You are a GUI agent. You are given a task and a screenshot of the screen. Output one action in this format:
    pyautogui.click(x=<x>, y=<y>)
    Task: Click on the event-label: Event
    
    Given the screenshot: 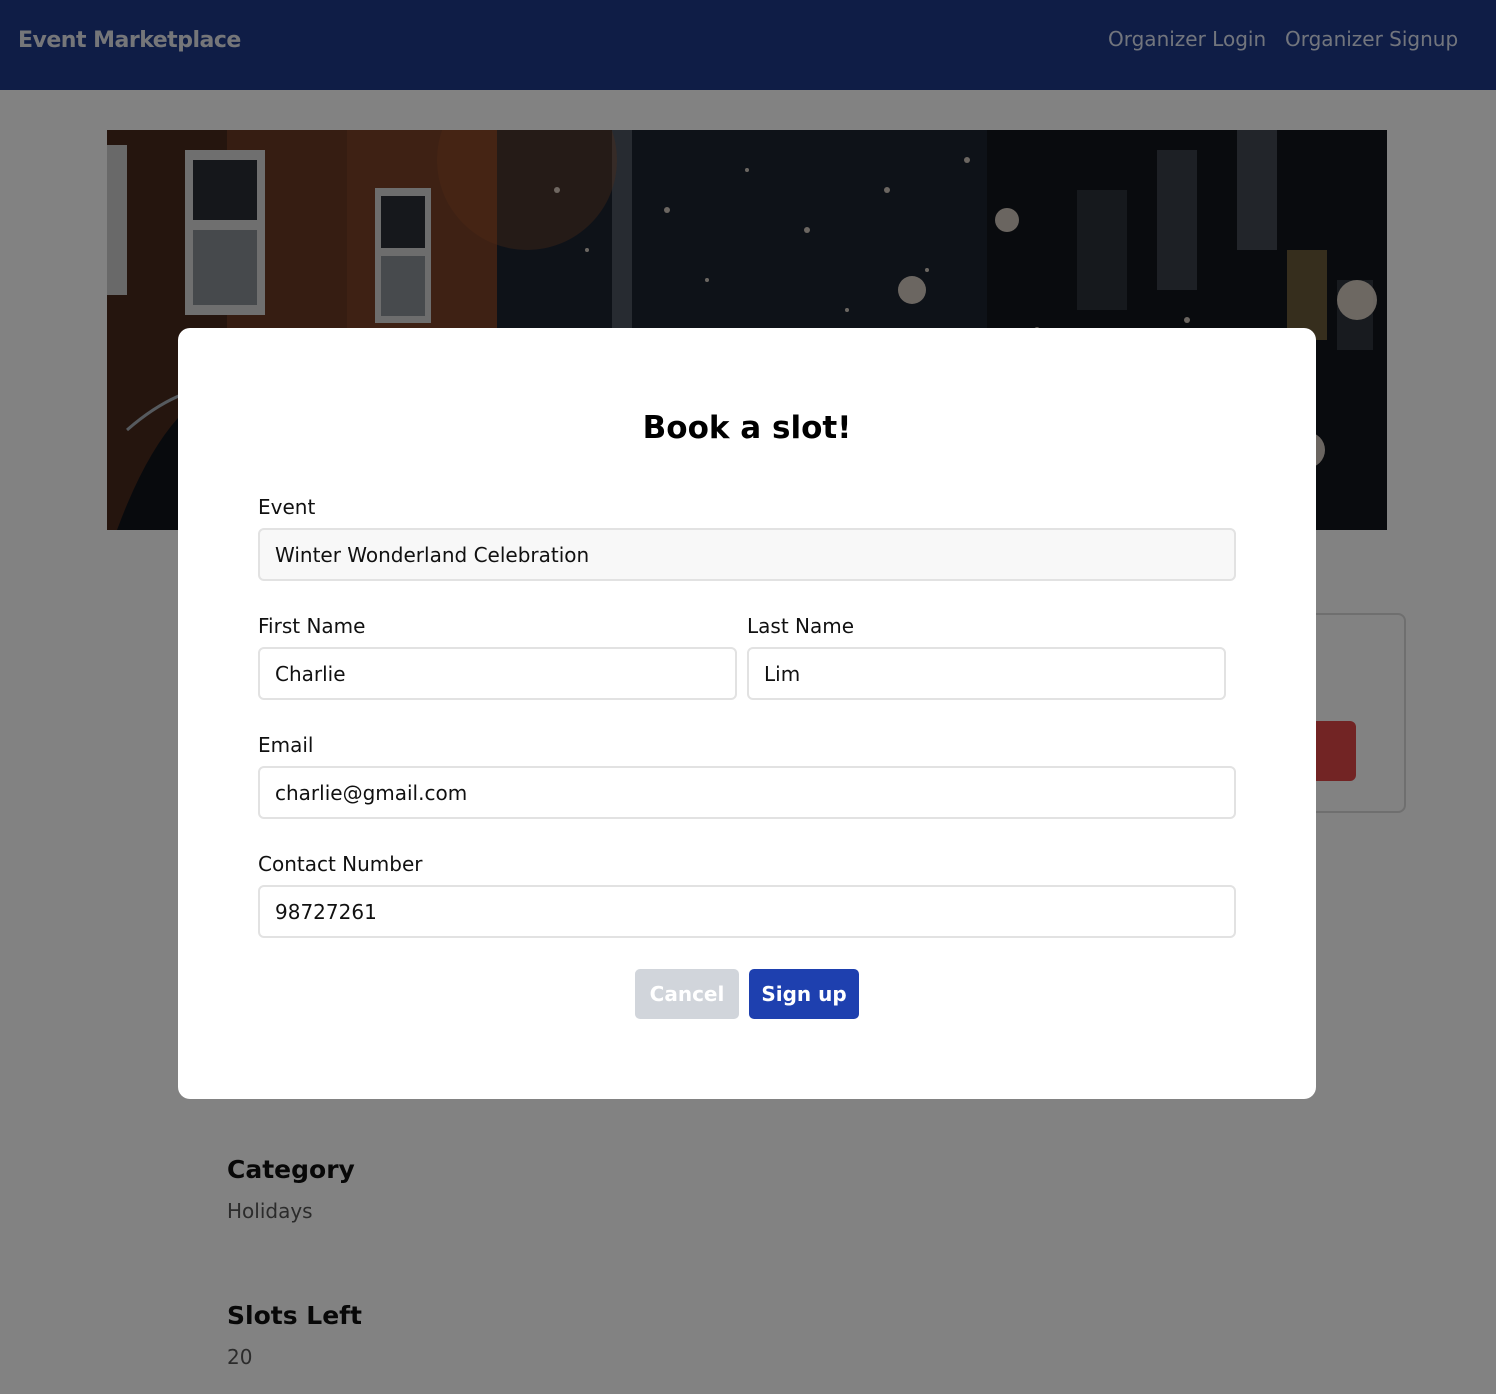 What is the action you would take?
    pyautogui.click(x=287, y=507)
    